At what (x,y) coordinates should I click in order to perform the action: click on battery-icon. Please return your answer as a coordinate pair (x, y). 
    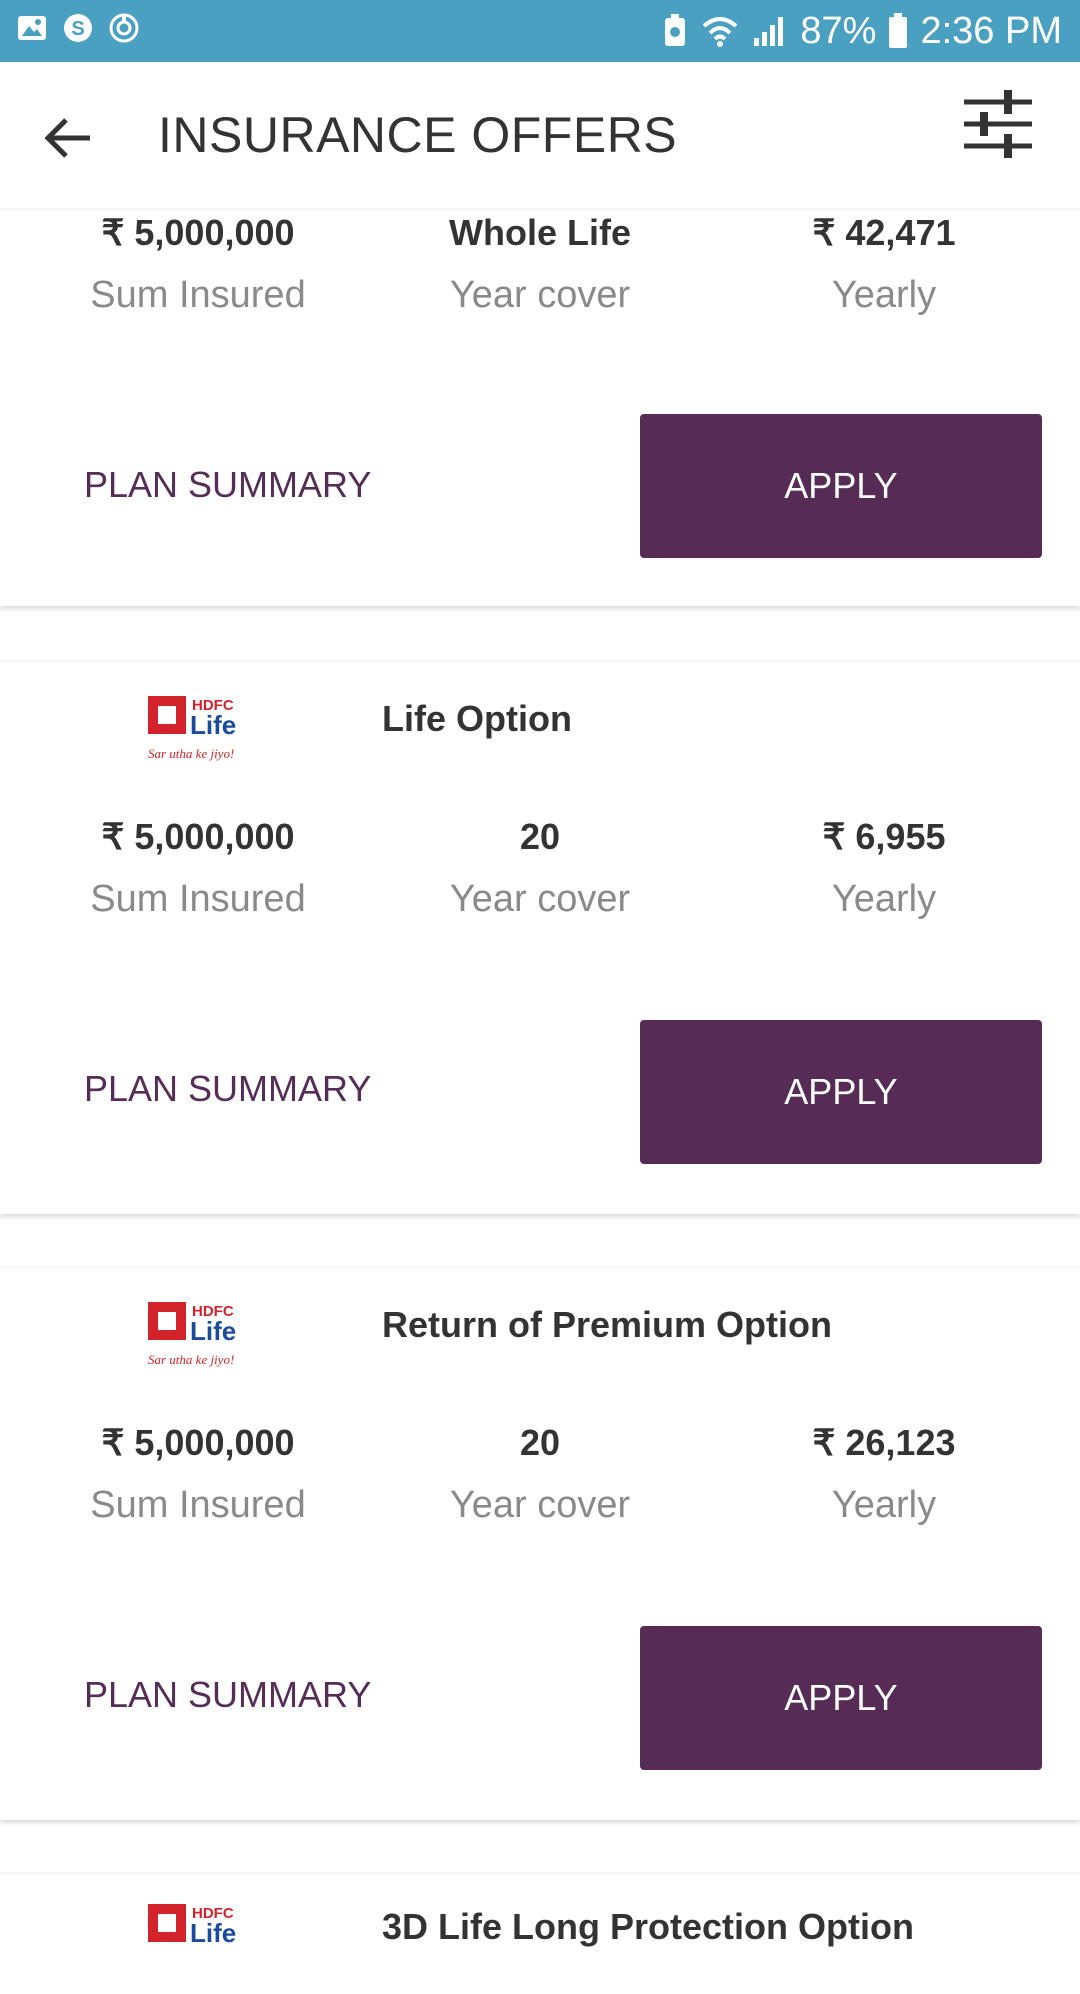
    Looking at the image, I should click on (898, 30).